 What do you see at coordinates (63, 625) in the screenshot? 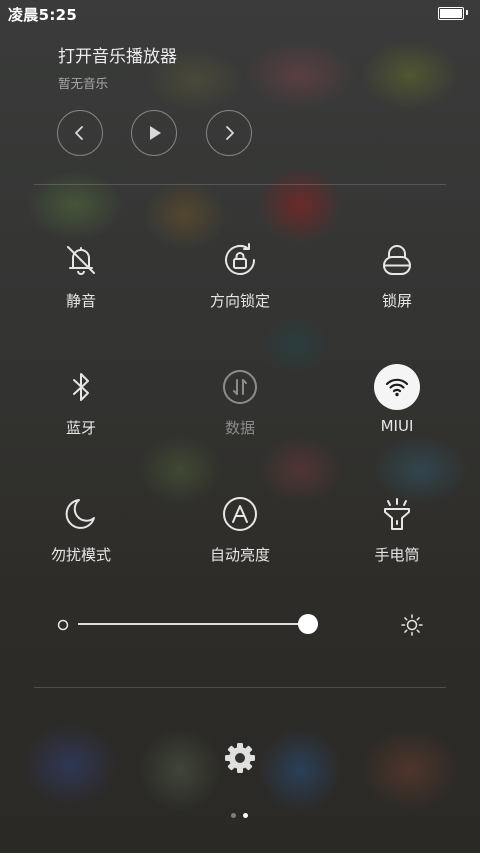
I see `brightness-low-icon` at bounding box center [63, 625].